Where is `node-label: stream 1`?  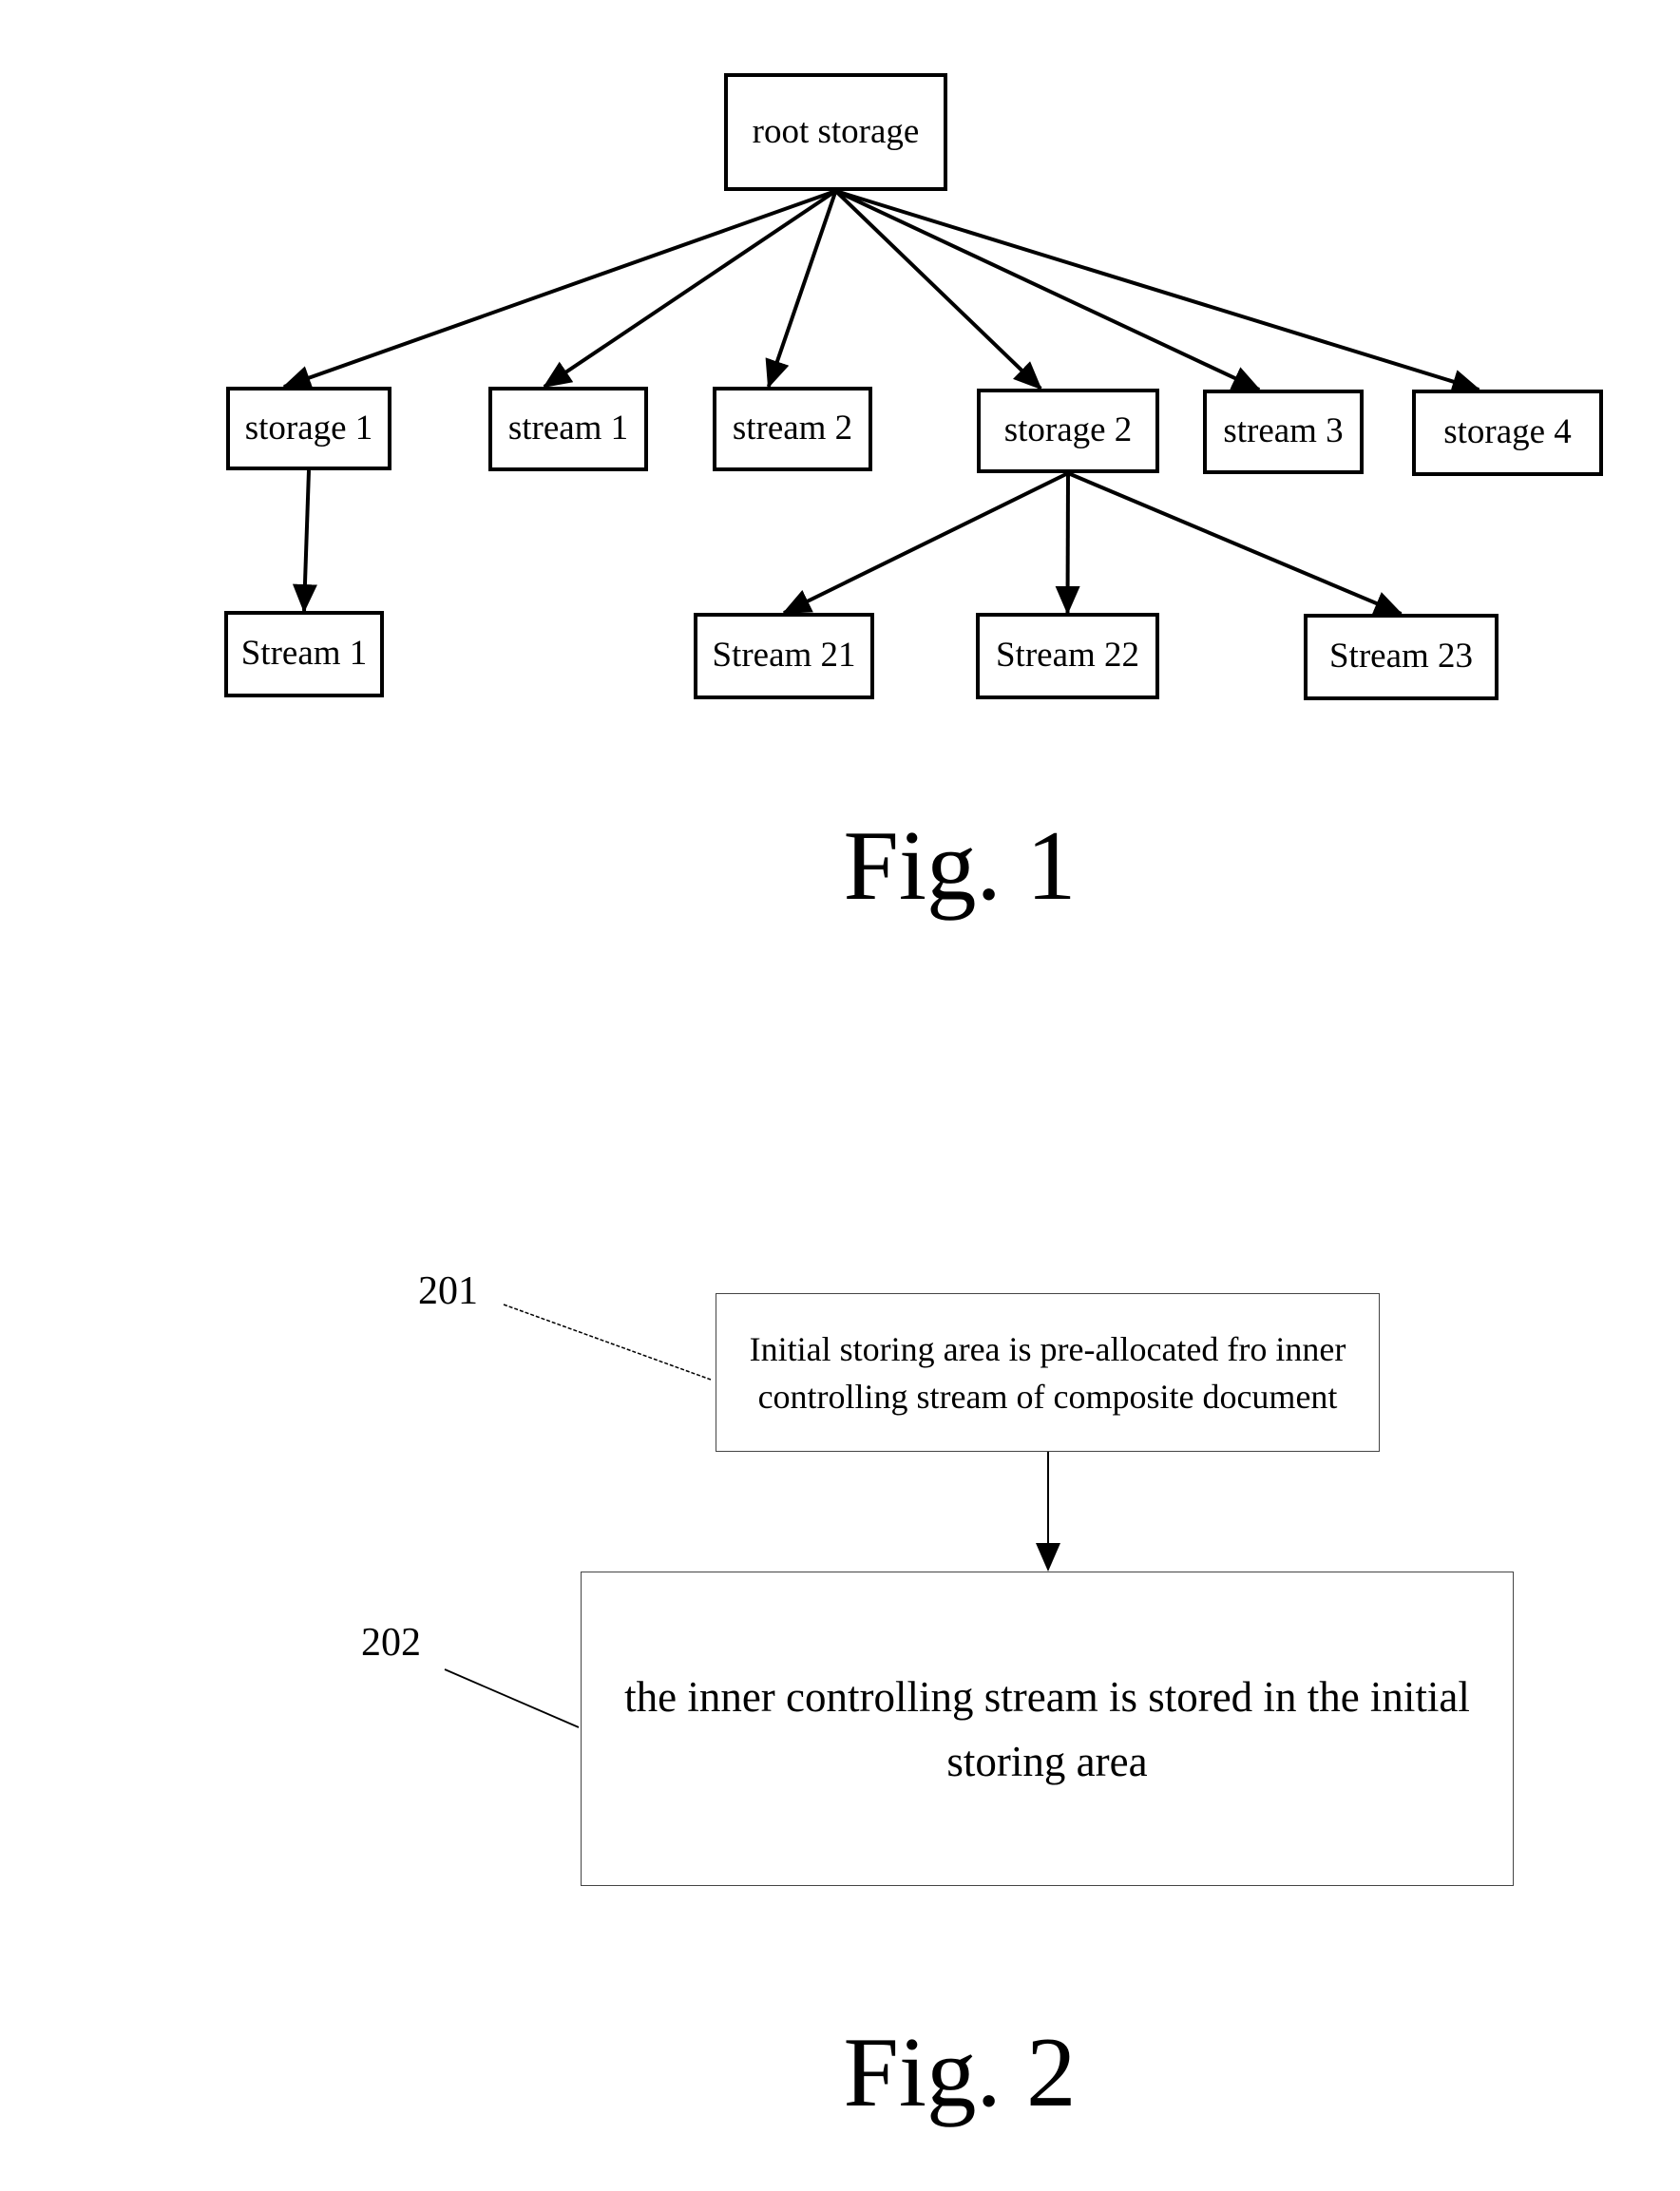
node-label: stream 1 is located at coordinates (568, 428).